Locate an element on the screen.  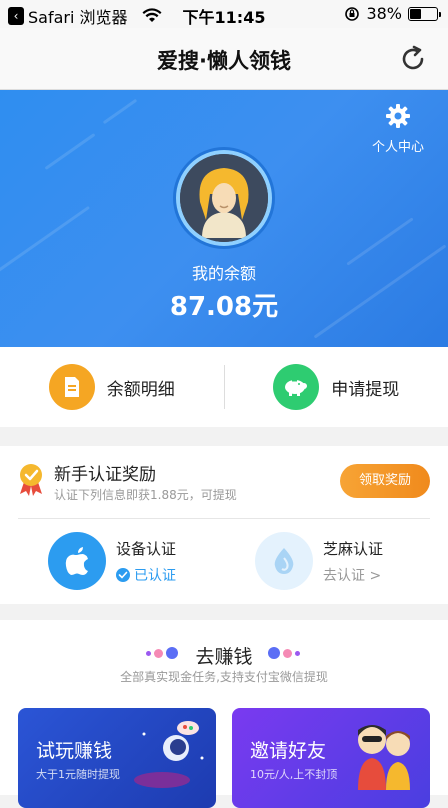
check-circle-icon is located at coordinates (123, 575).